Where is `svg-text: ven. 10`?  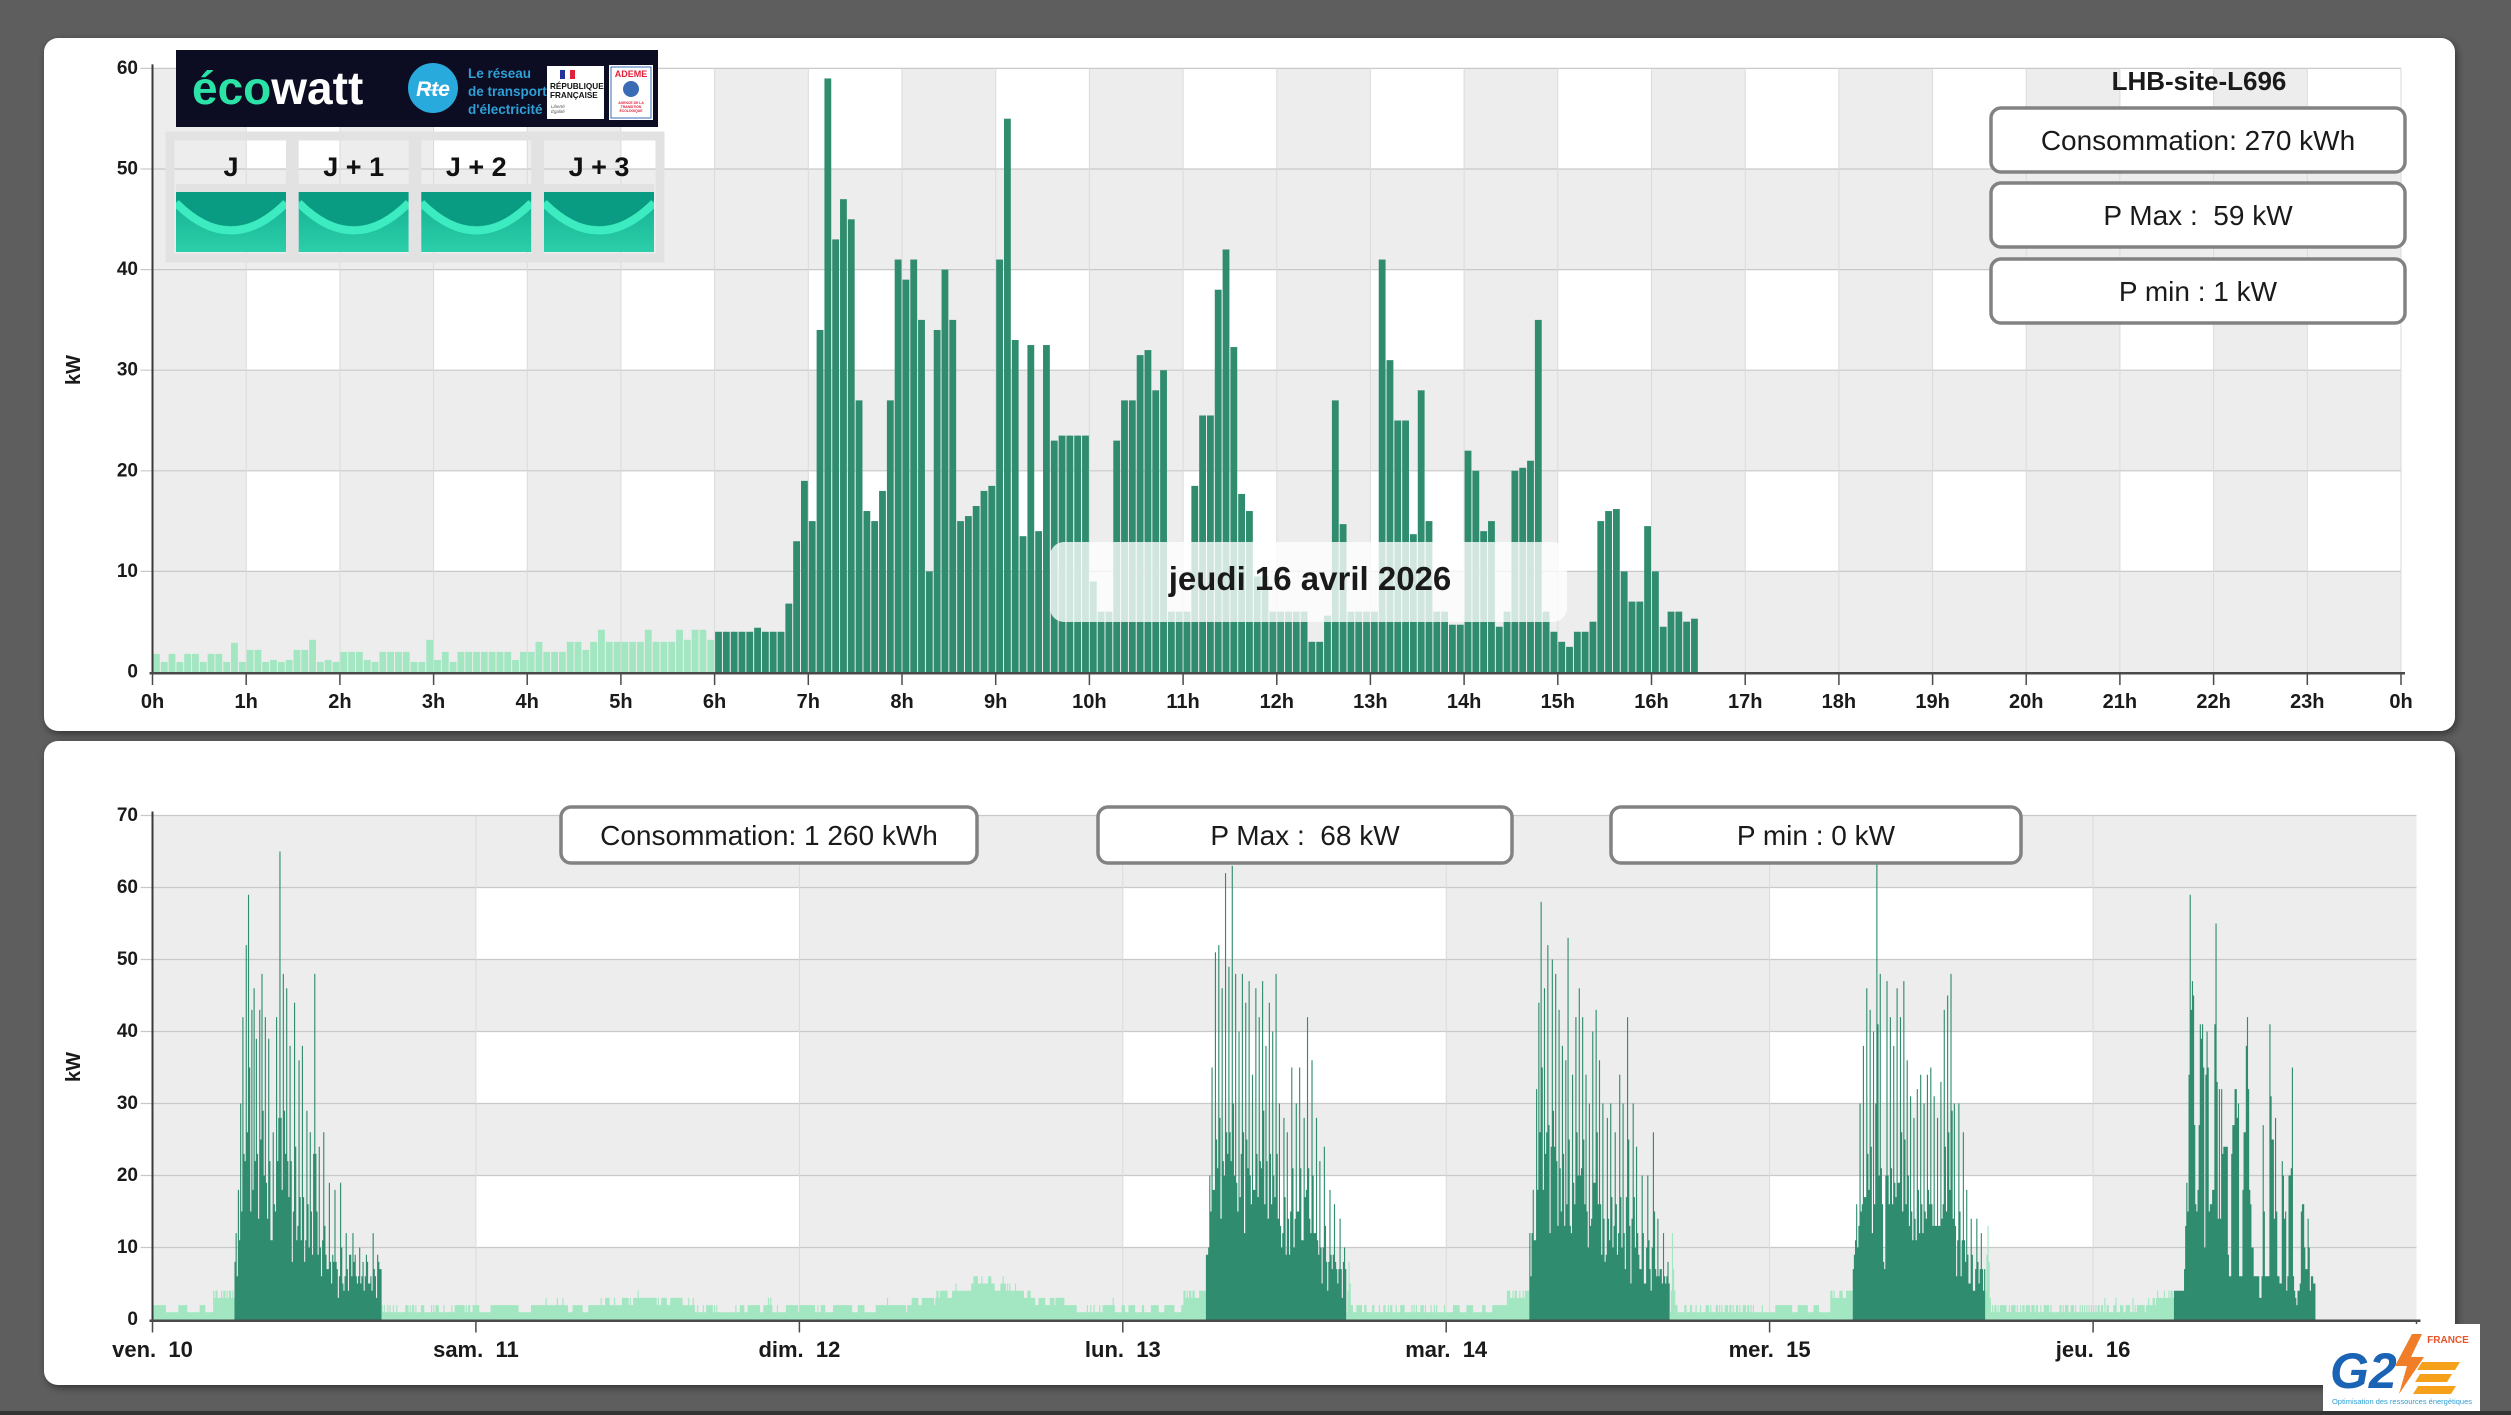
svg-text: ven. 10 is located at coordinates (152, 1349).